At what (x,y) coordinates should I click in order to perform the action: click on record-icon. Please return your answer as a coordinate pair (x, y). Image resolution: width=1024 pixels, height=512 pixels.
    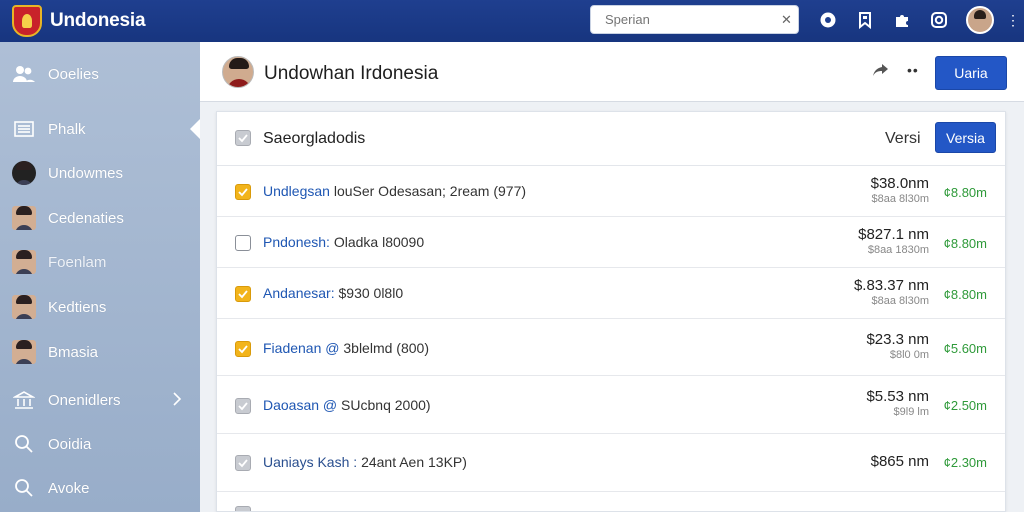
    Looking at the image, I should click on (828, 20).